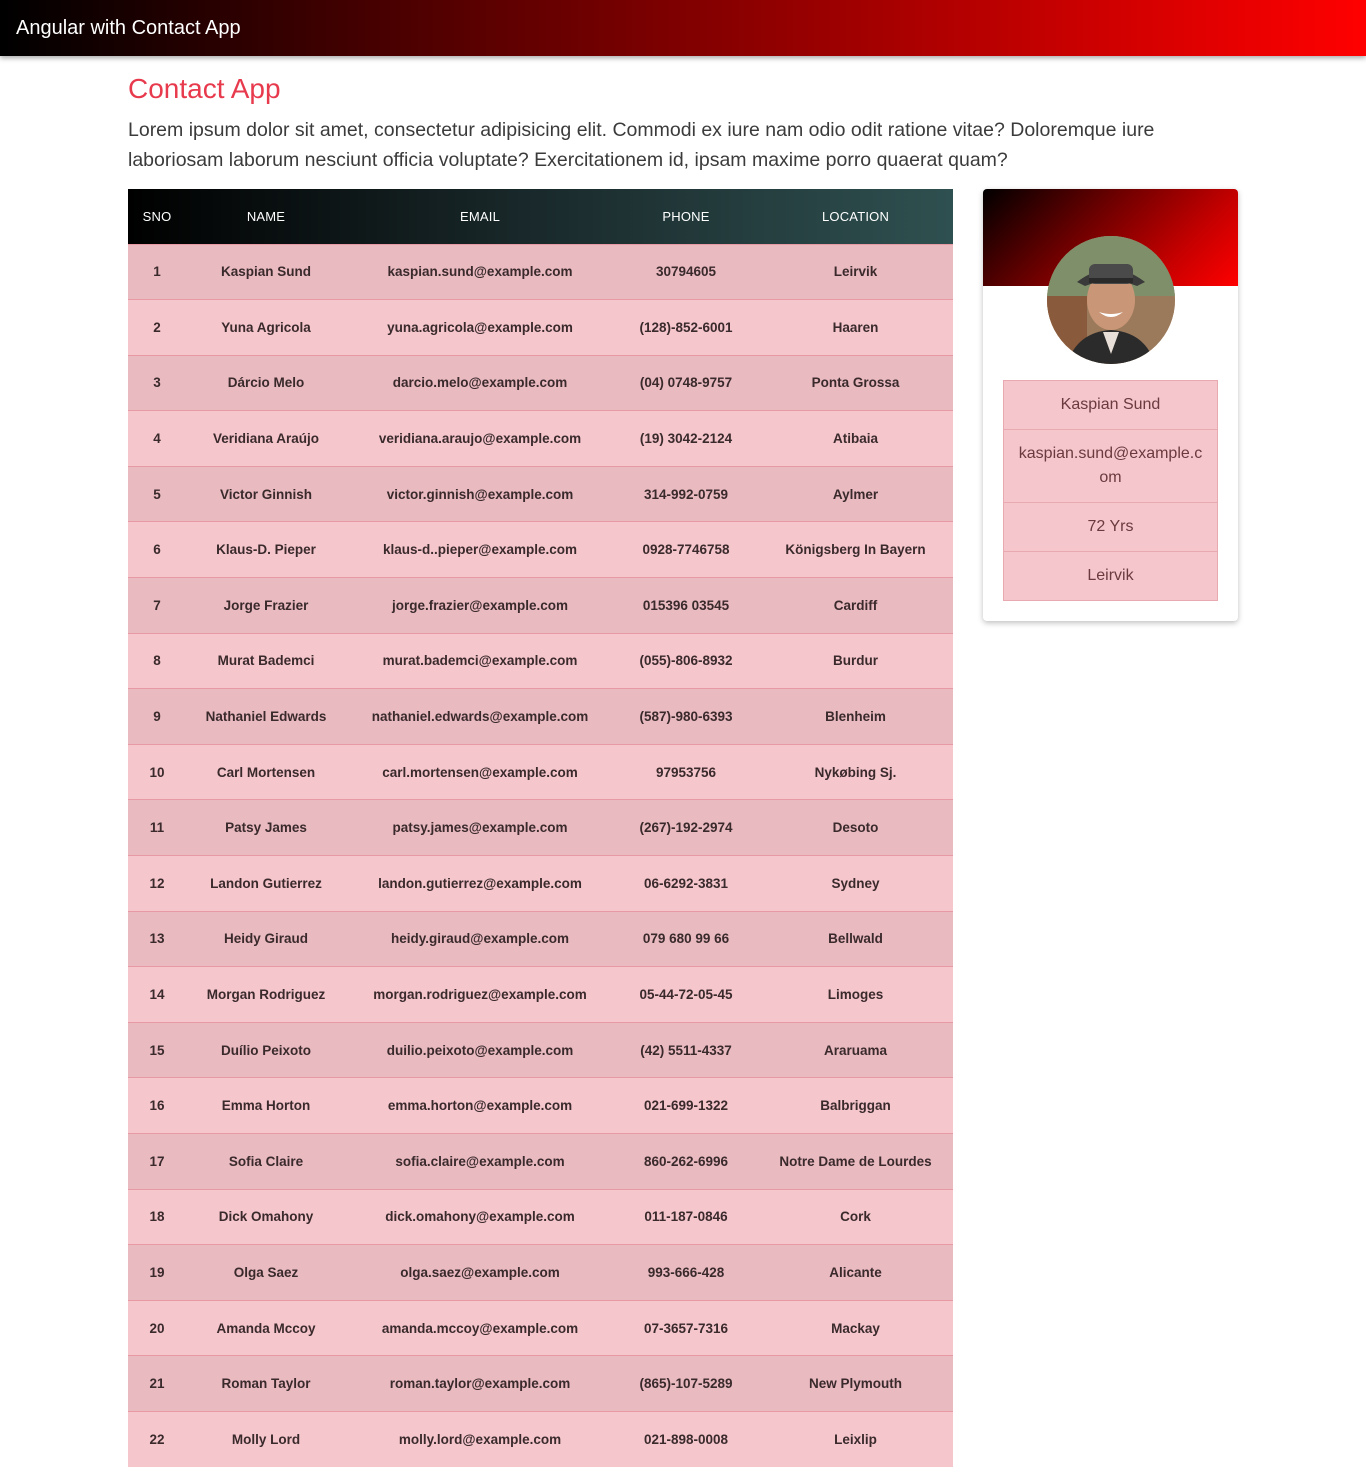 The width and height of the screenshot is (1366, 1484). Describe the element at coordinates (157, 1272) in the screenshot. I see `cell-sno: 19` at that location.